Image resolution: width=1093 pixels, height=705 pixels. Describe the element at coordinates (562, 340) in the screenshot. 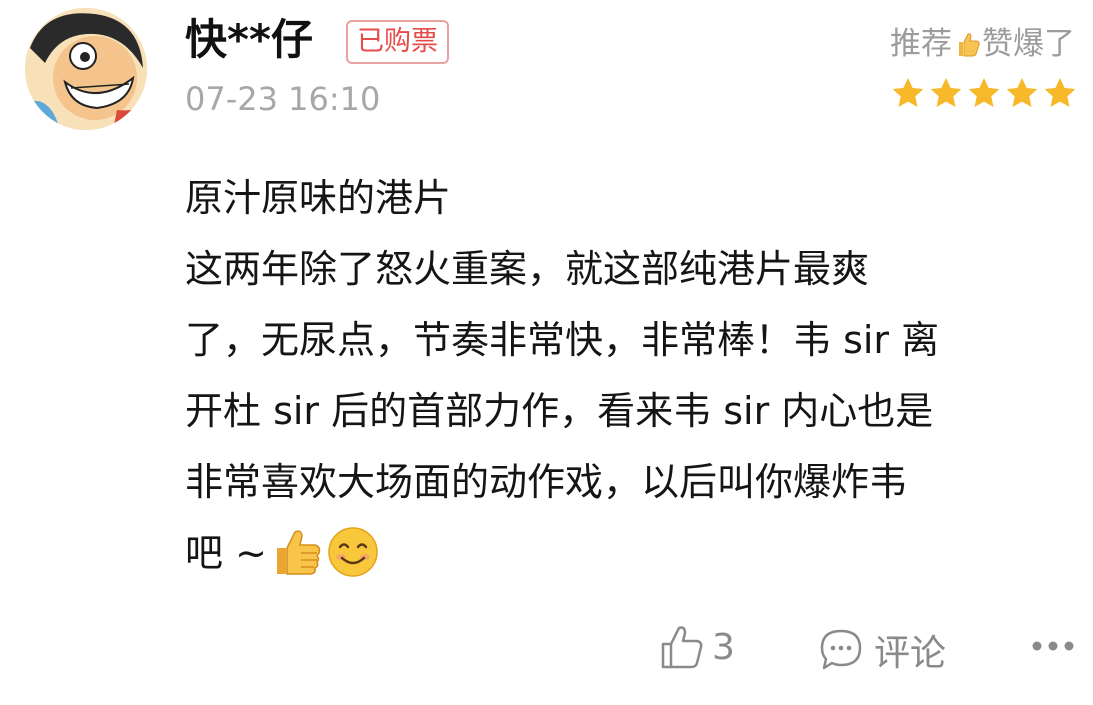

I see `review-line: 了，无尿点，节奏非常快，非常棒！韦 sir 离` at that location.